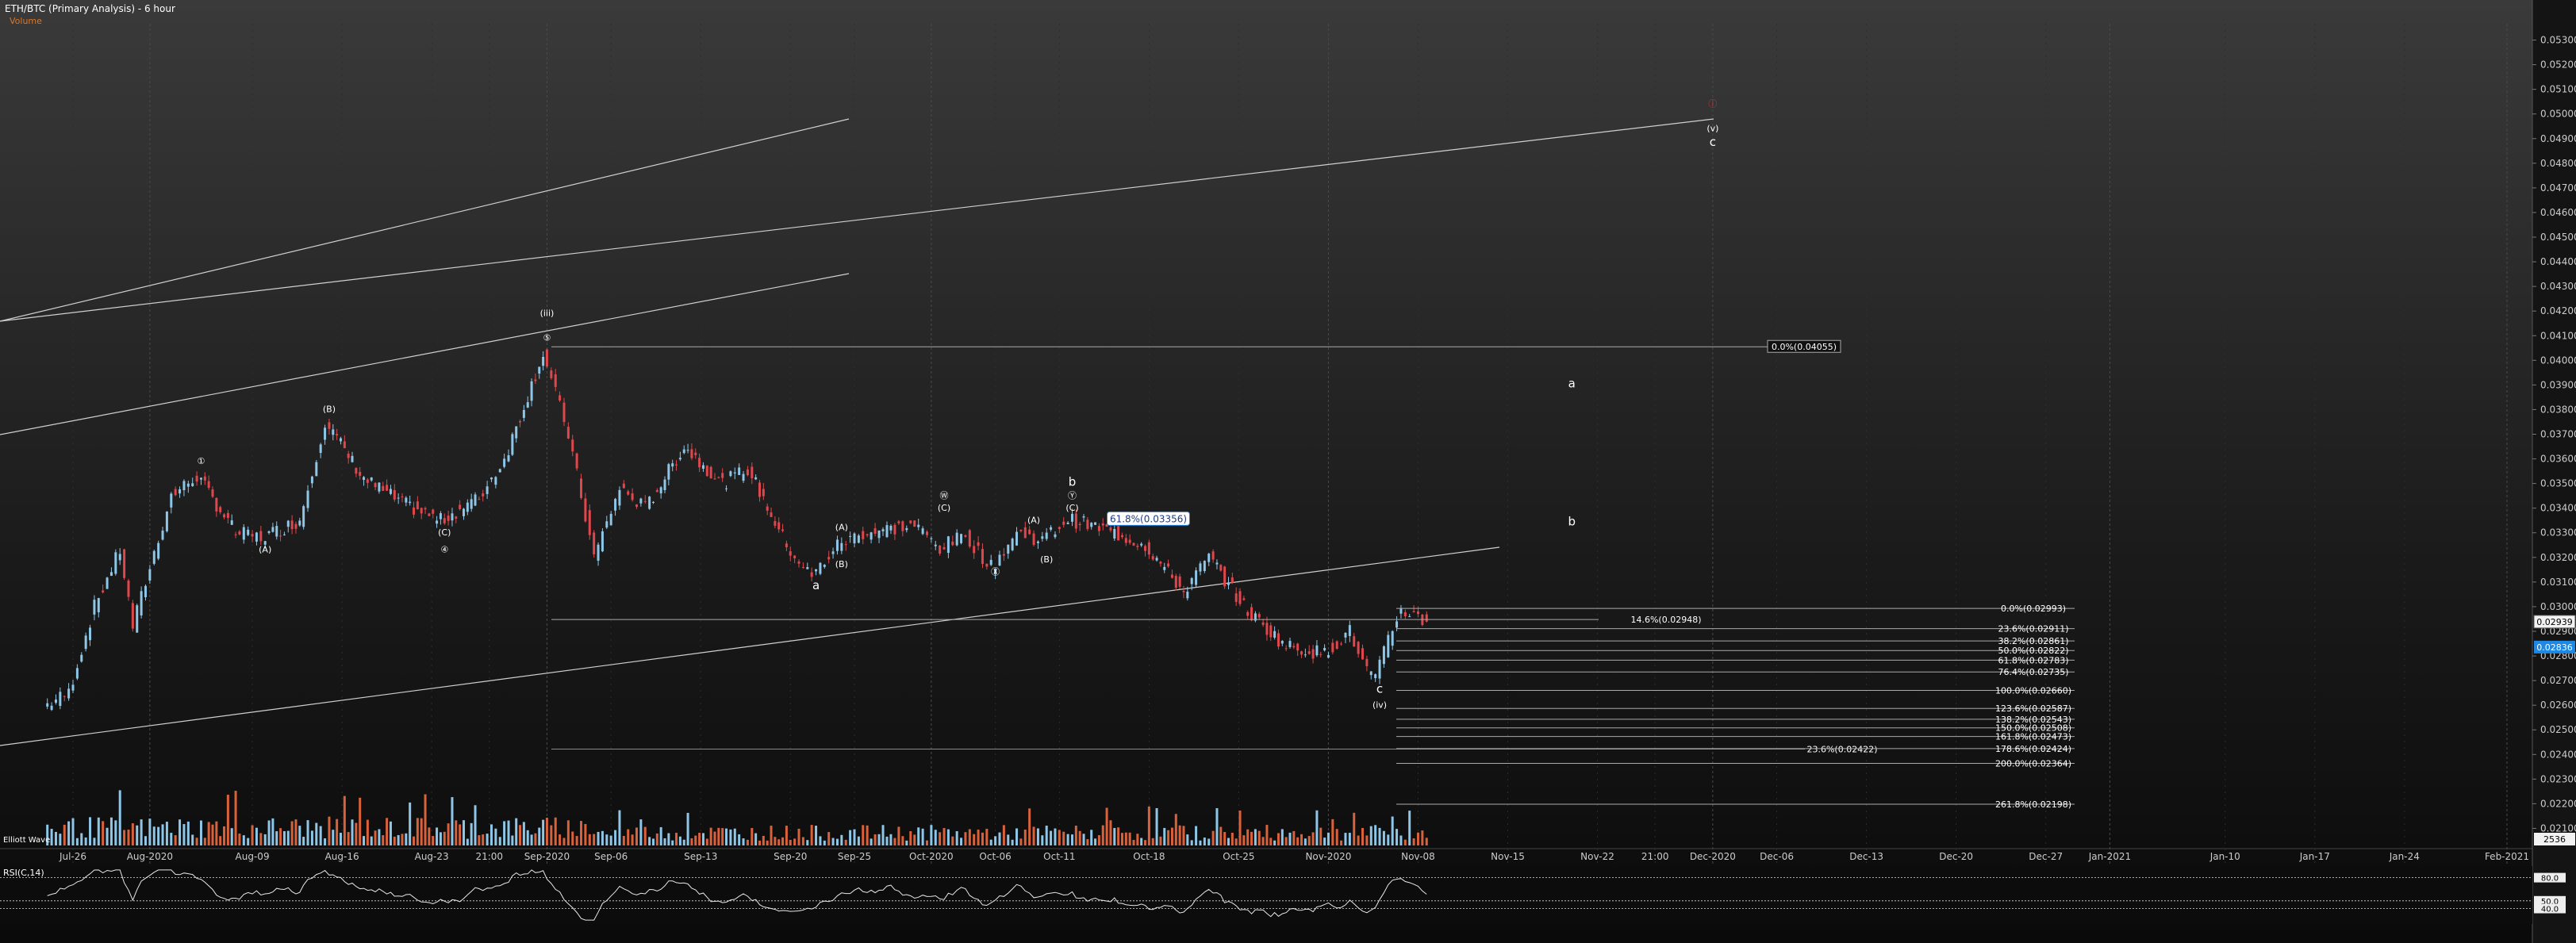 The height and width of the screenshot is (943, 2576). What do you see at coordinates (342, 857) in the screenshot?
I see `x-tick-label: Aug-16` at bounding box center [342, 857].